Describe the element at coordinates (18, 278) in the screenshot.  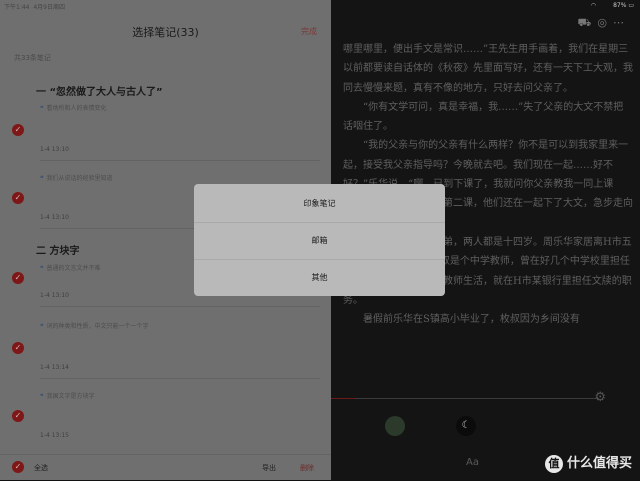
I see `note-checkbox-3: ✓` at that location.